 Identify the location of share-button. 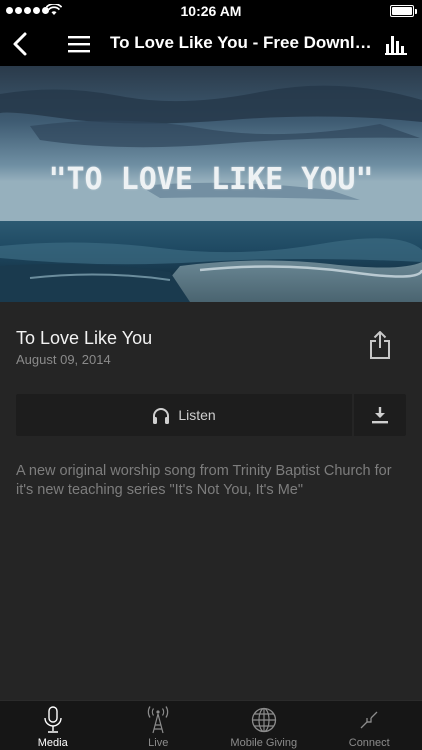
(380, 345).